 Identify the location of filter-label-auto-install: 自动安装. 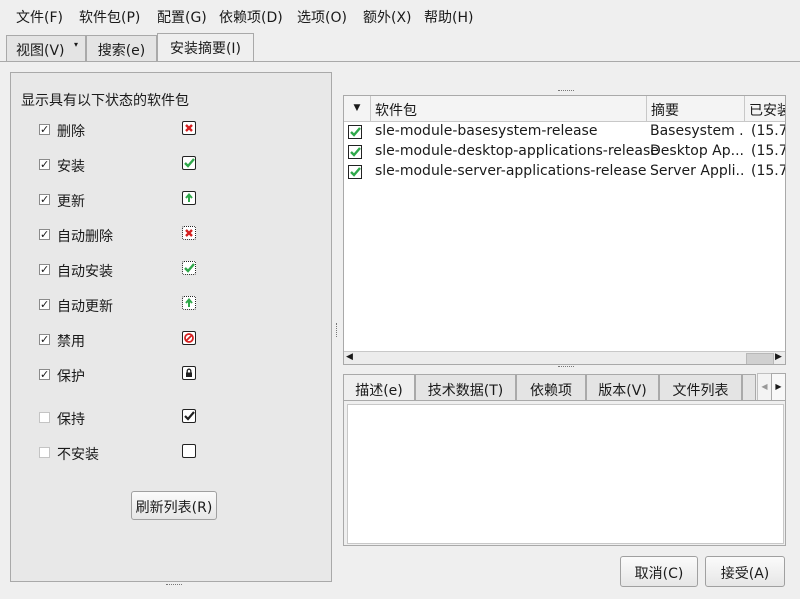
(85, 272).